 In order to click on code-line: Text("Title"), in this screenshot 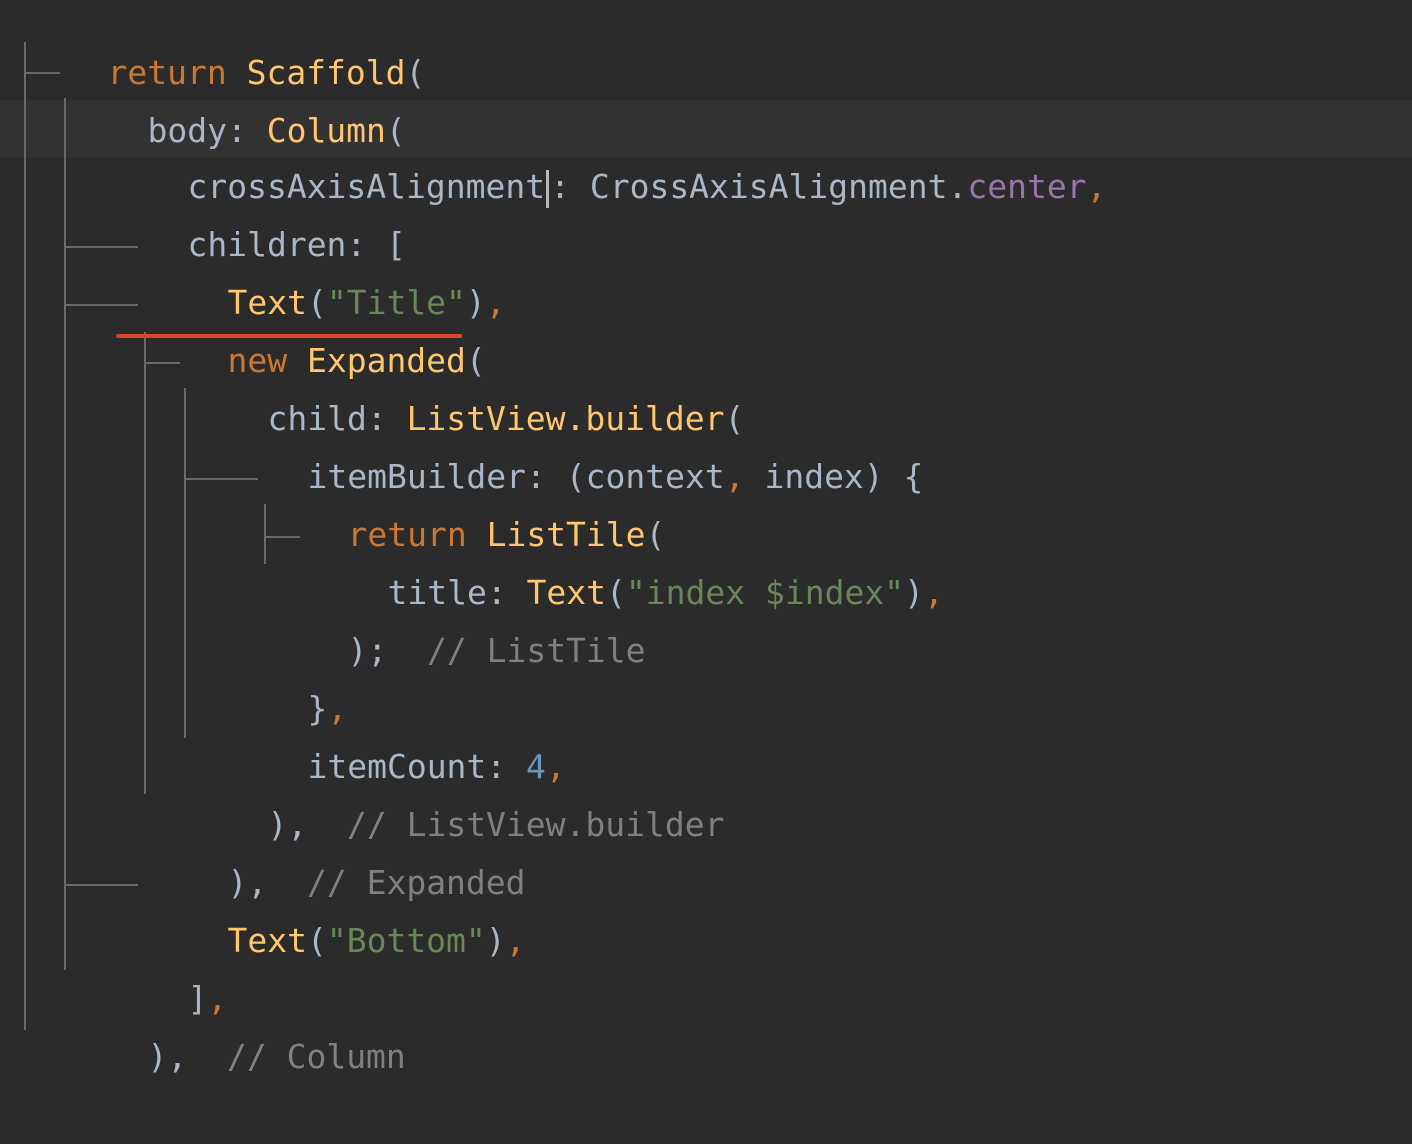, I will do `click(326, 269)`.